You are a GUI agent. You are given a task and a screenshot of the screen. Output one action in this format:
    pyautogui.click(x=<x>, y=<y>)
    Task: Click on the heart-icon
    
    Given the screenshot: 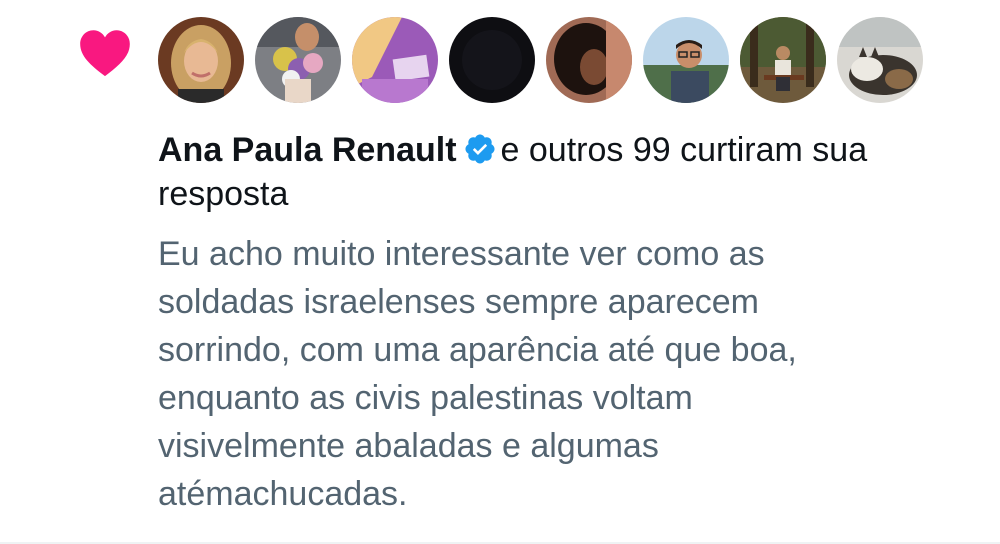 What is the action you would take?
    pyautogui.click(x=105, y=52)
    